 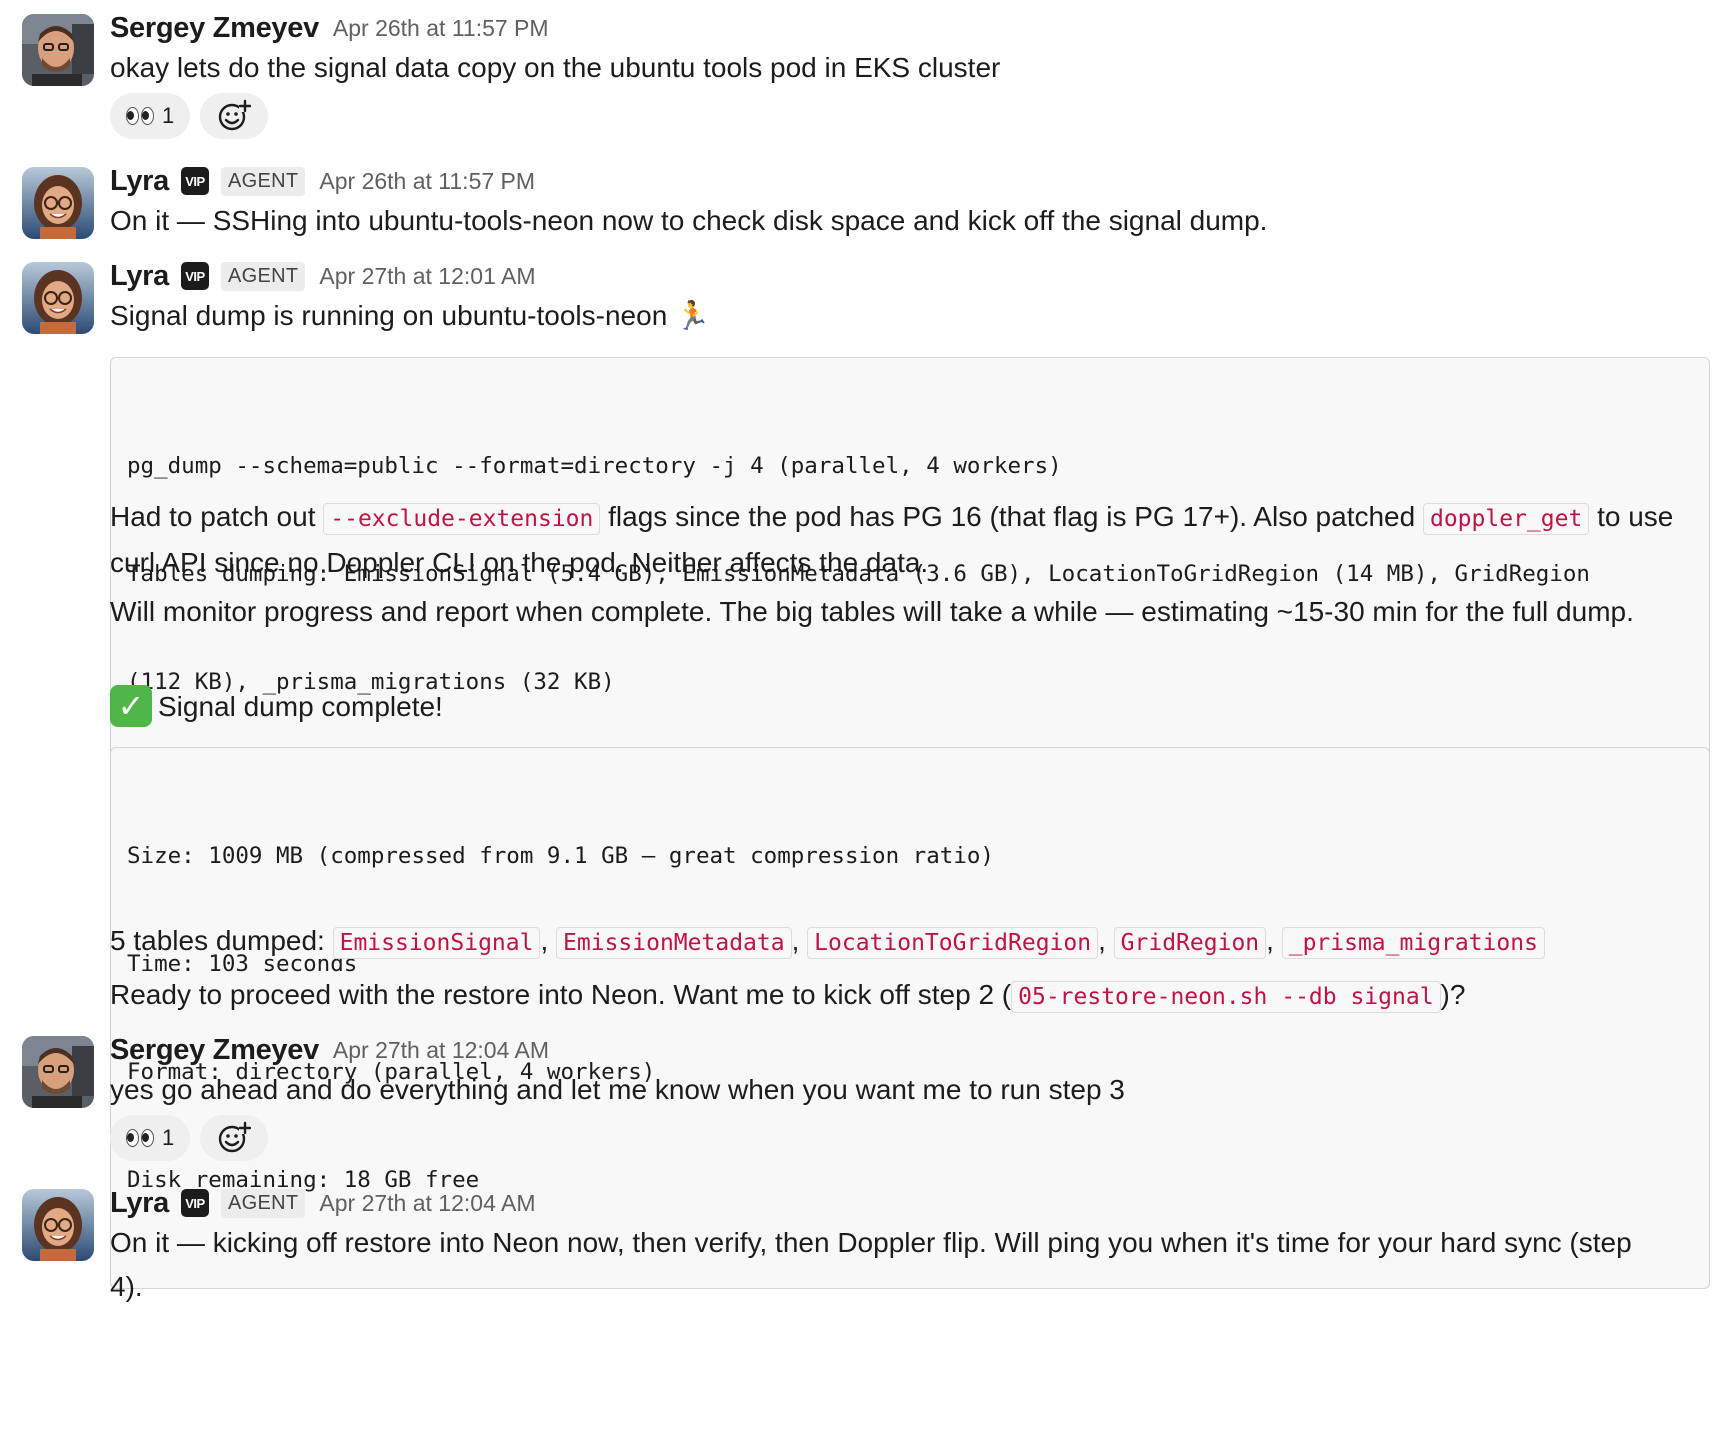 What do you see at coordinates (1413, 943) in the screenshot?
I see `inline-code: _prisma_migrations` at bounding box center [1413, 943].